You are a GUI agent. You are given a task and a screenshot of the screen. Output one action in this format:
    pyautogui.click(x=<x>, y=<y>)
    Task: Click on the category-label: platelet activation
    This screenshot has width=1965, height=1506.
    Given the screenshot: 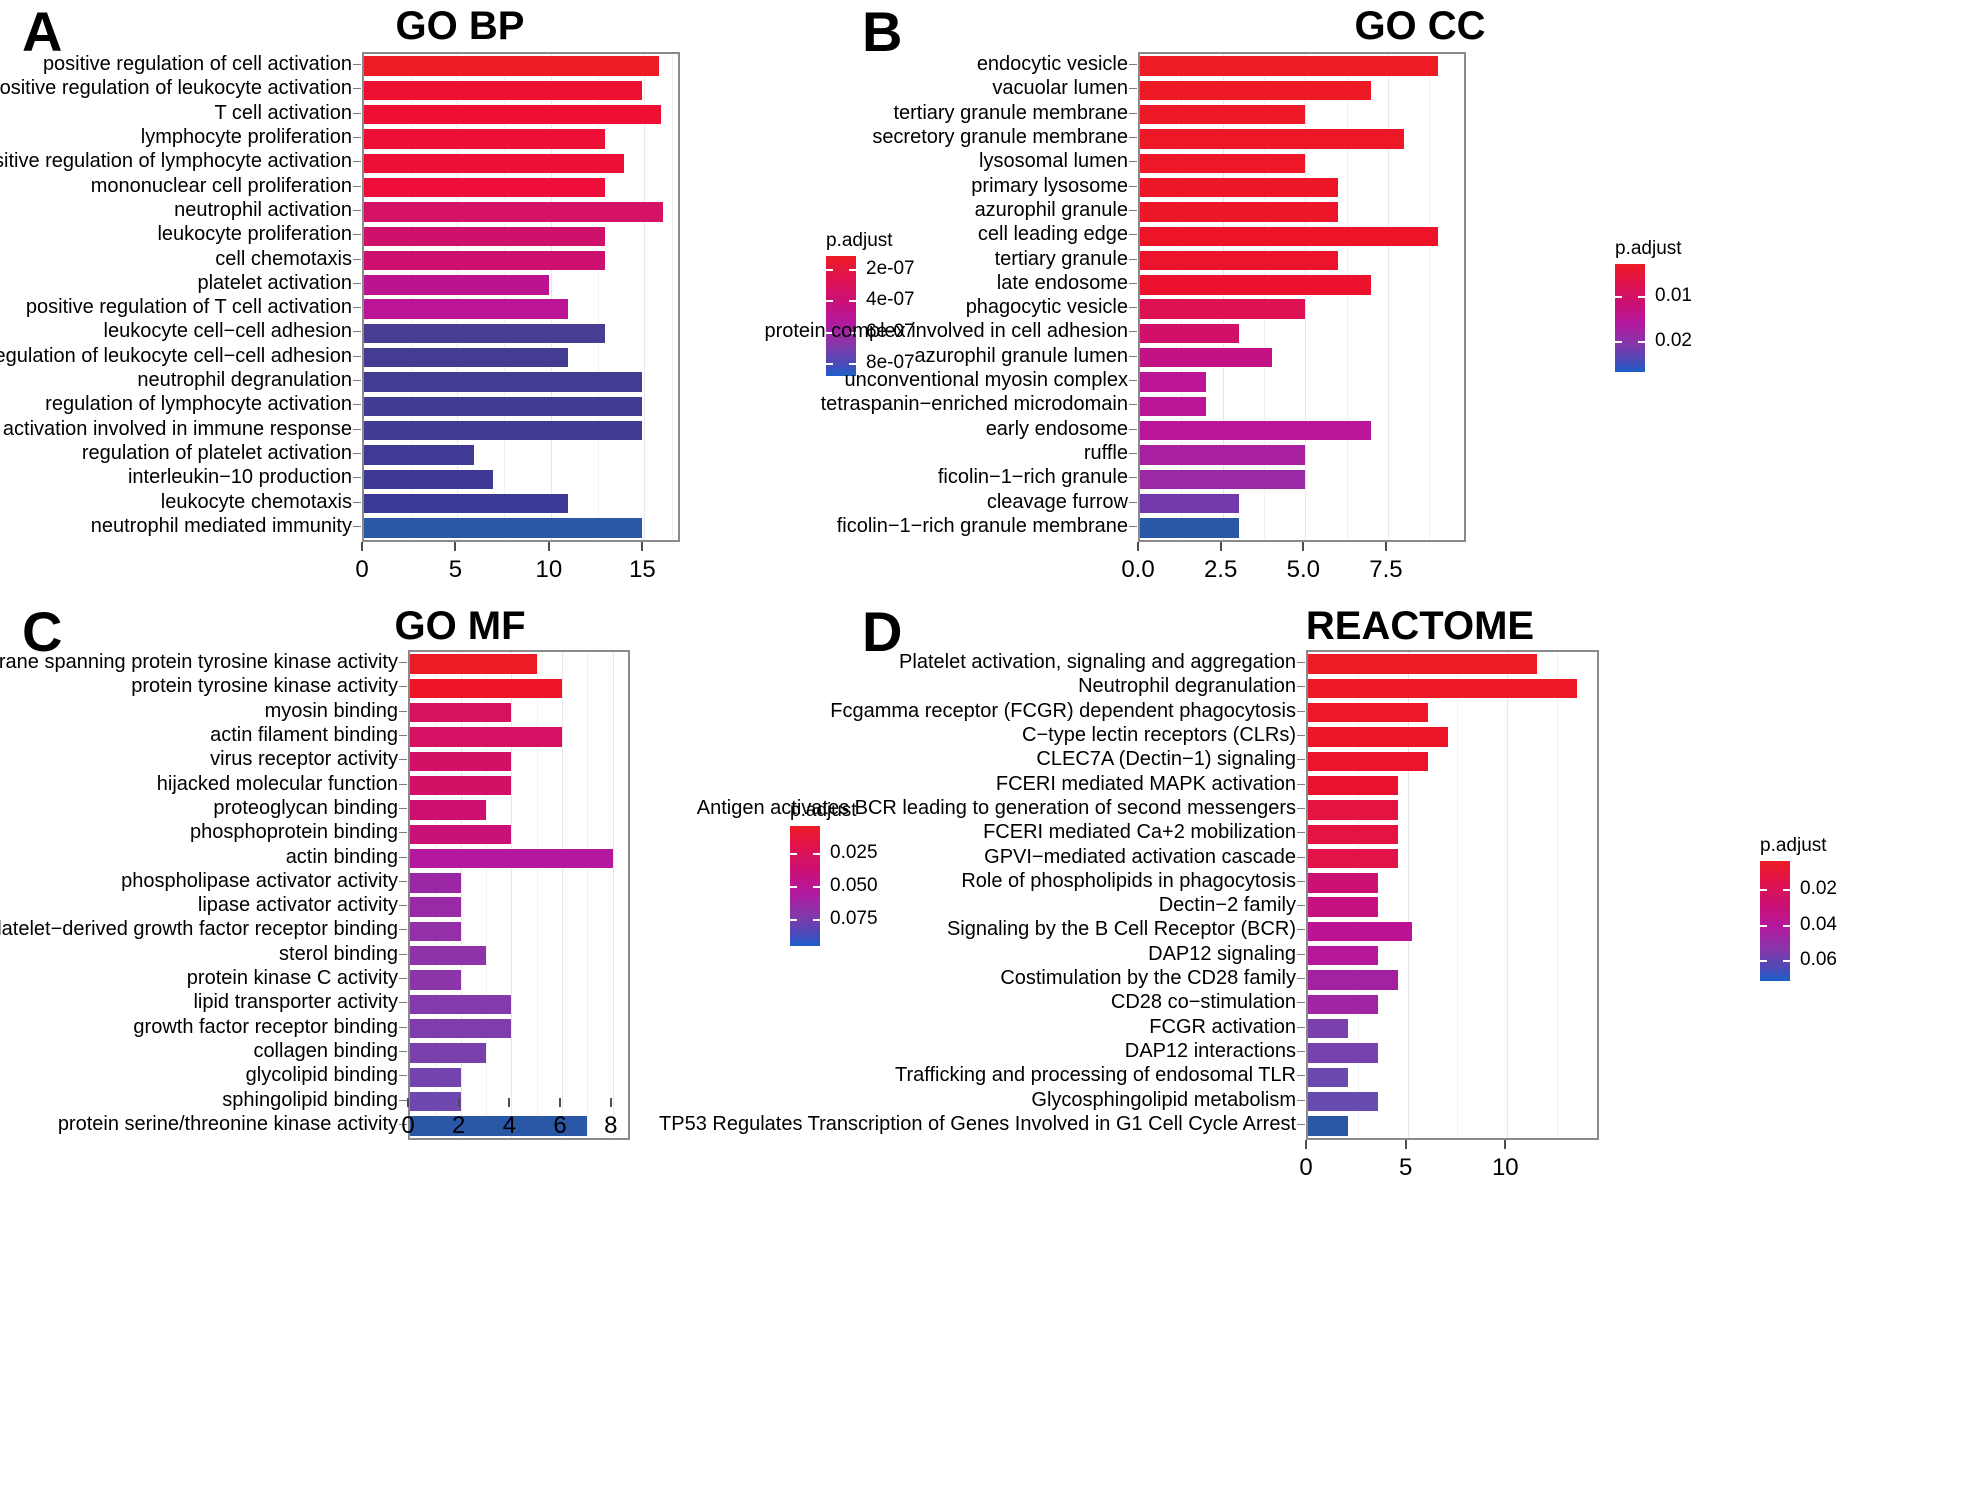 What is the action you would take?
    pyautogui.click(x=274, y=282)
    